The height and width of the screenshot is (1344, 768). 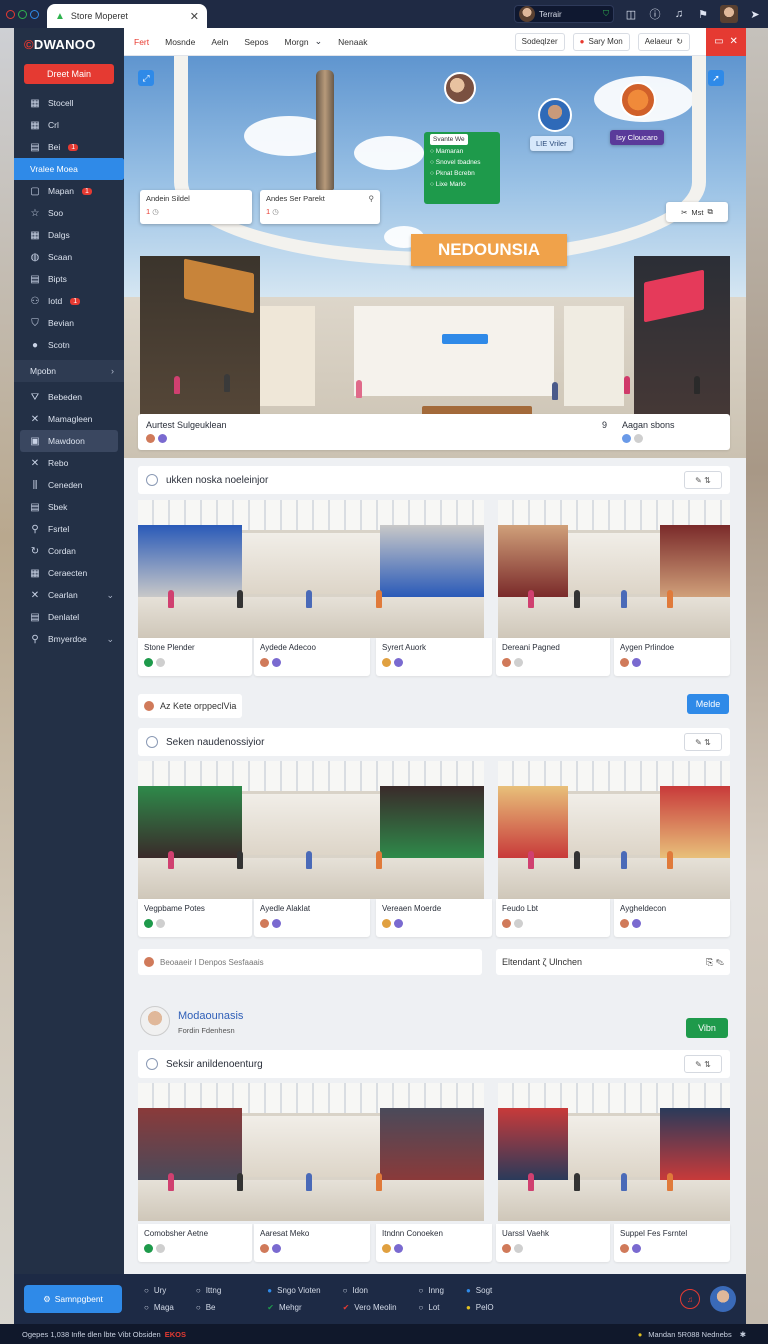 What do you see at coordinates (73, 169) in the screenshot?
I see `sidebar-item-items-3: Vralee Moea` at bounding box center [73, 169].